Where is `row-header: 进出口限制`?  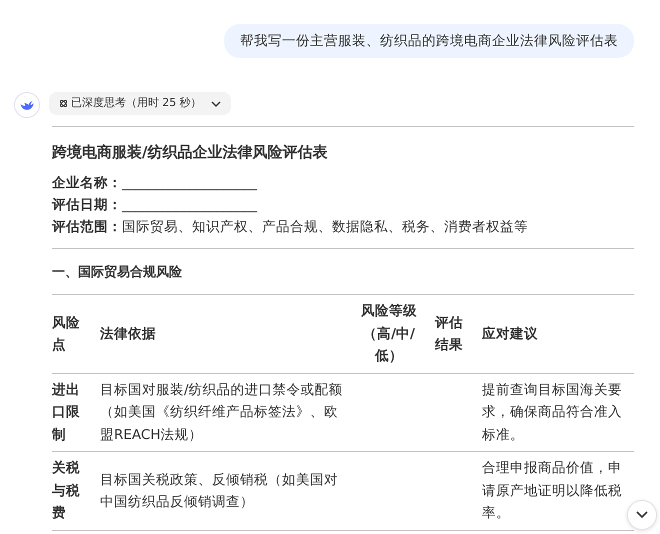 row-header: 进出口限制 is located at coordinates (66, 412).